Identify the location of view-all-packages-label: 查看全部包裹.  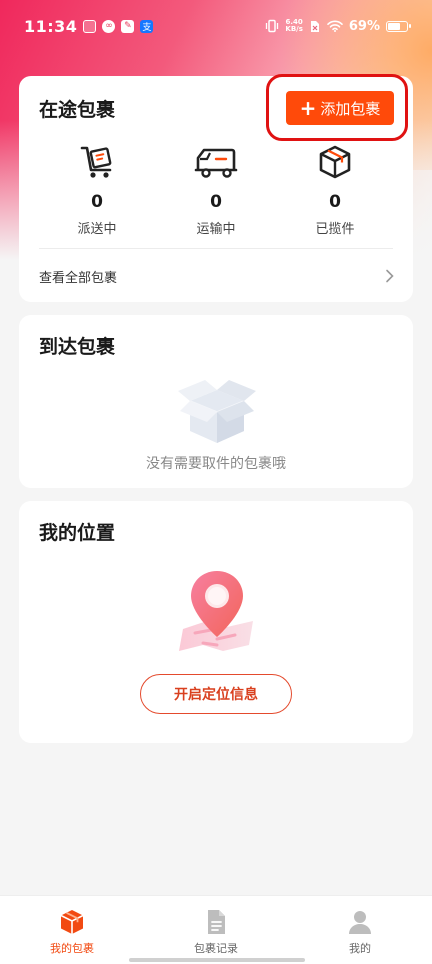
(78, 278).